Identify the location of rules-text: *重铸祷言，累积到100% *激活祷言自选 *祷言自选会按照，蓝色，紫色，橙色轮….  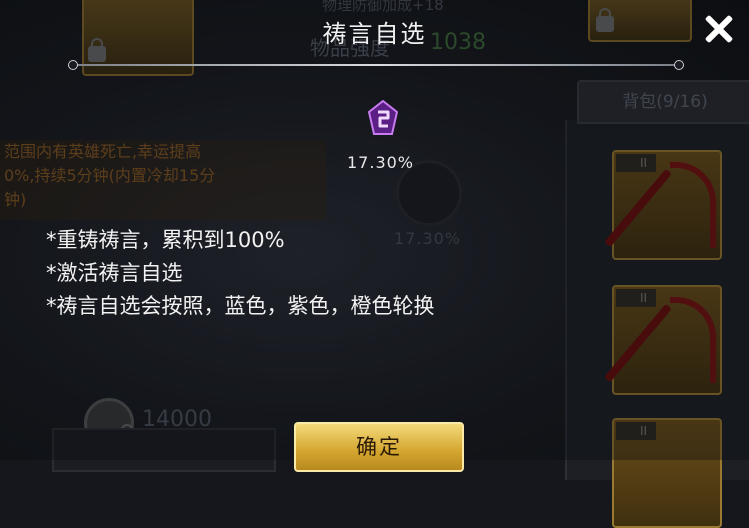
(240, 273).